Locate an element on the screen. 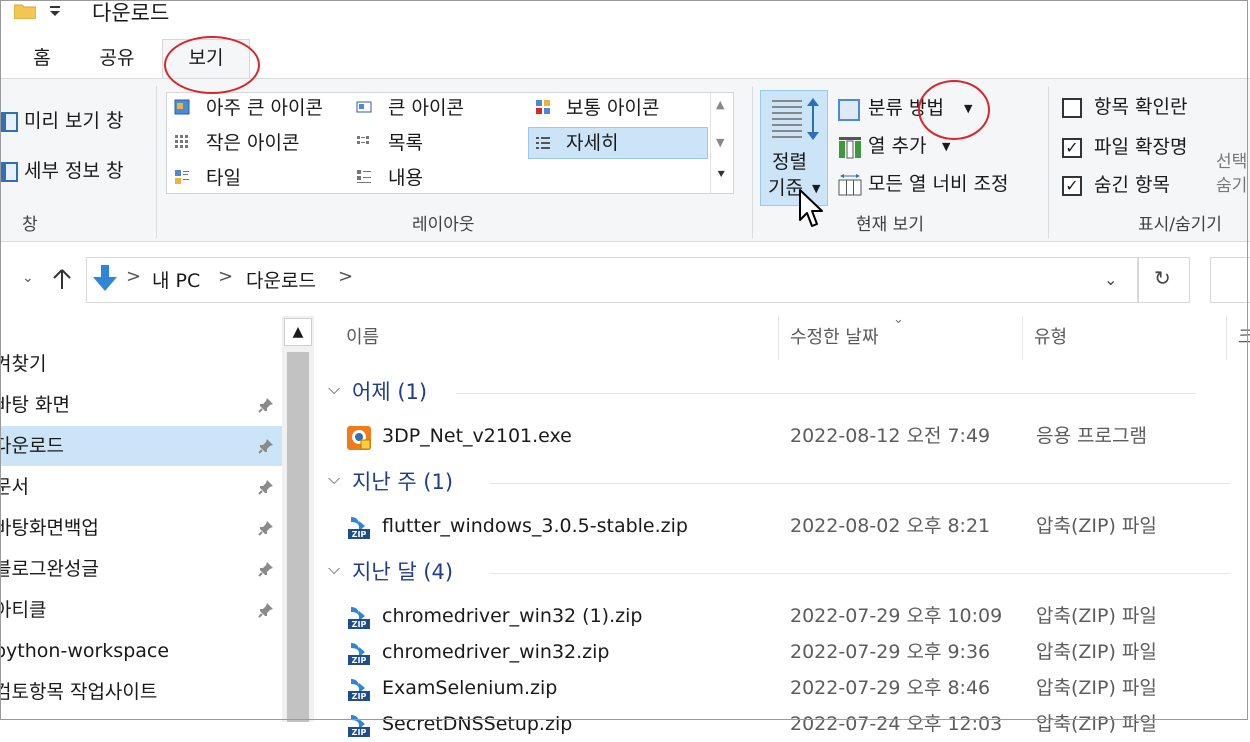 This screenshot has width=1250, height=742. nav-item-label: 다운로드 is located at coordinates (32, 446).